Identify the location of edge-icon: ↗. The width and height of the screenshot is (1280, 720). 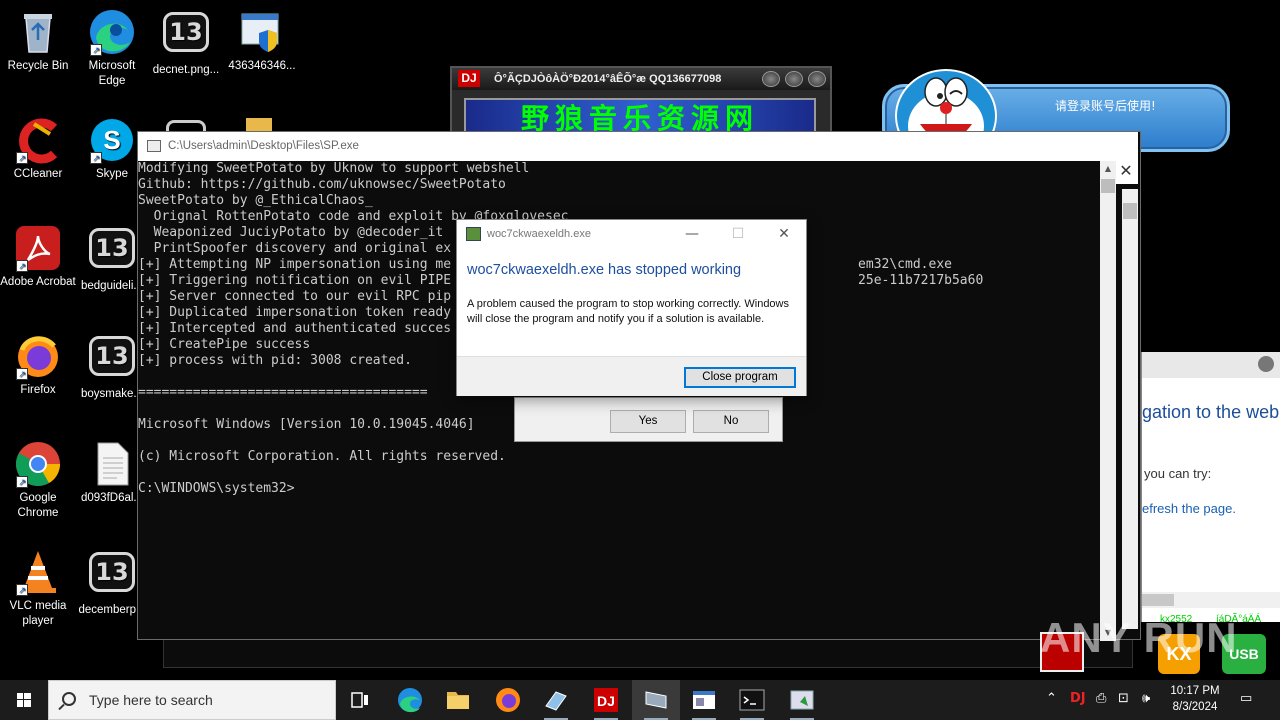
(112, 32).